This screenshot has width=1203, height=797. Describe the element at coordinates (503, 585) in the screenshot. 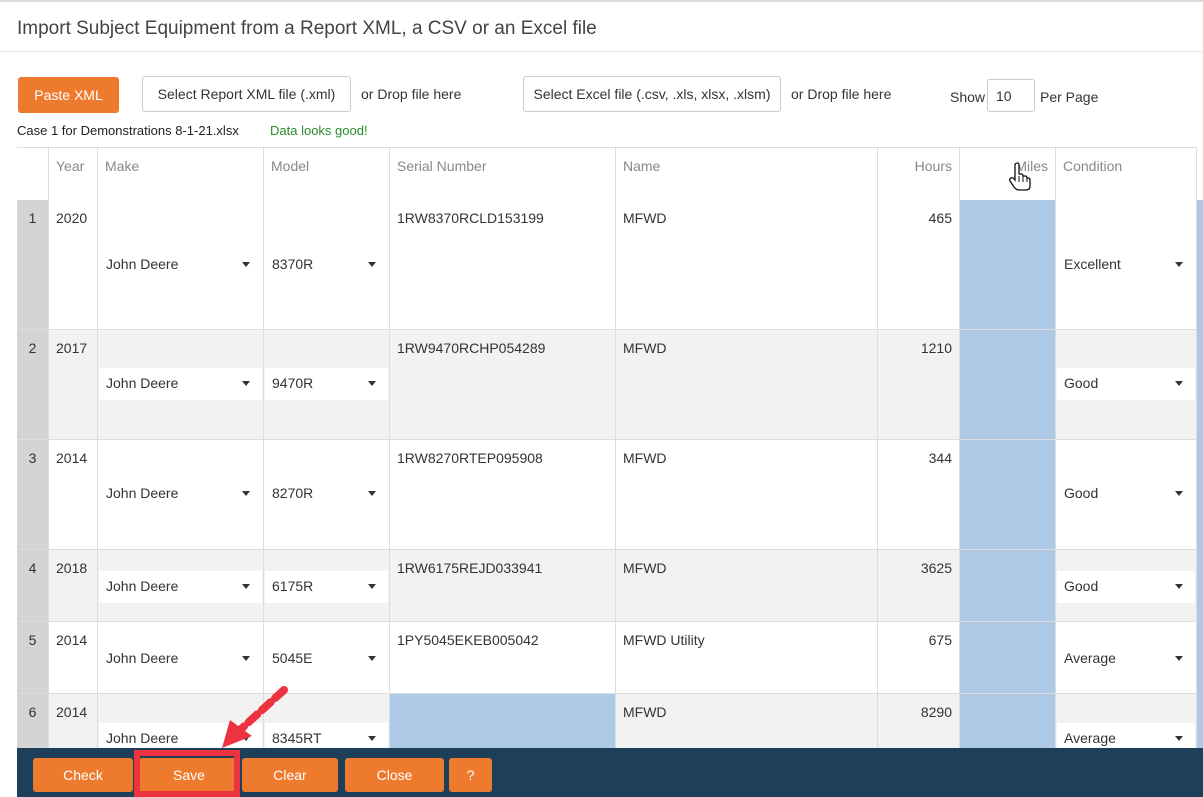

I see `serial-cell: 1RW6175REJD033941` at that location.